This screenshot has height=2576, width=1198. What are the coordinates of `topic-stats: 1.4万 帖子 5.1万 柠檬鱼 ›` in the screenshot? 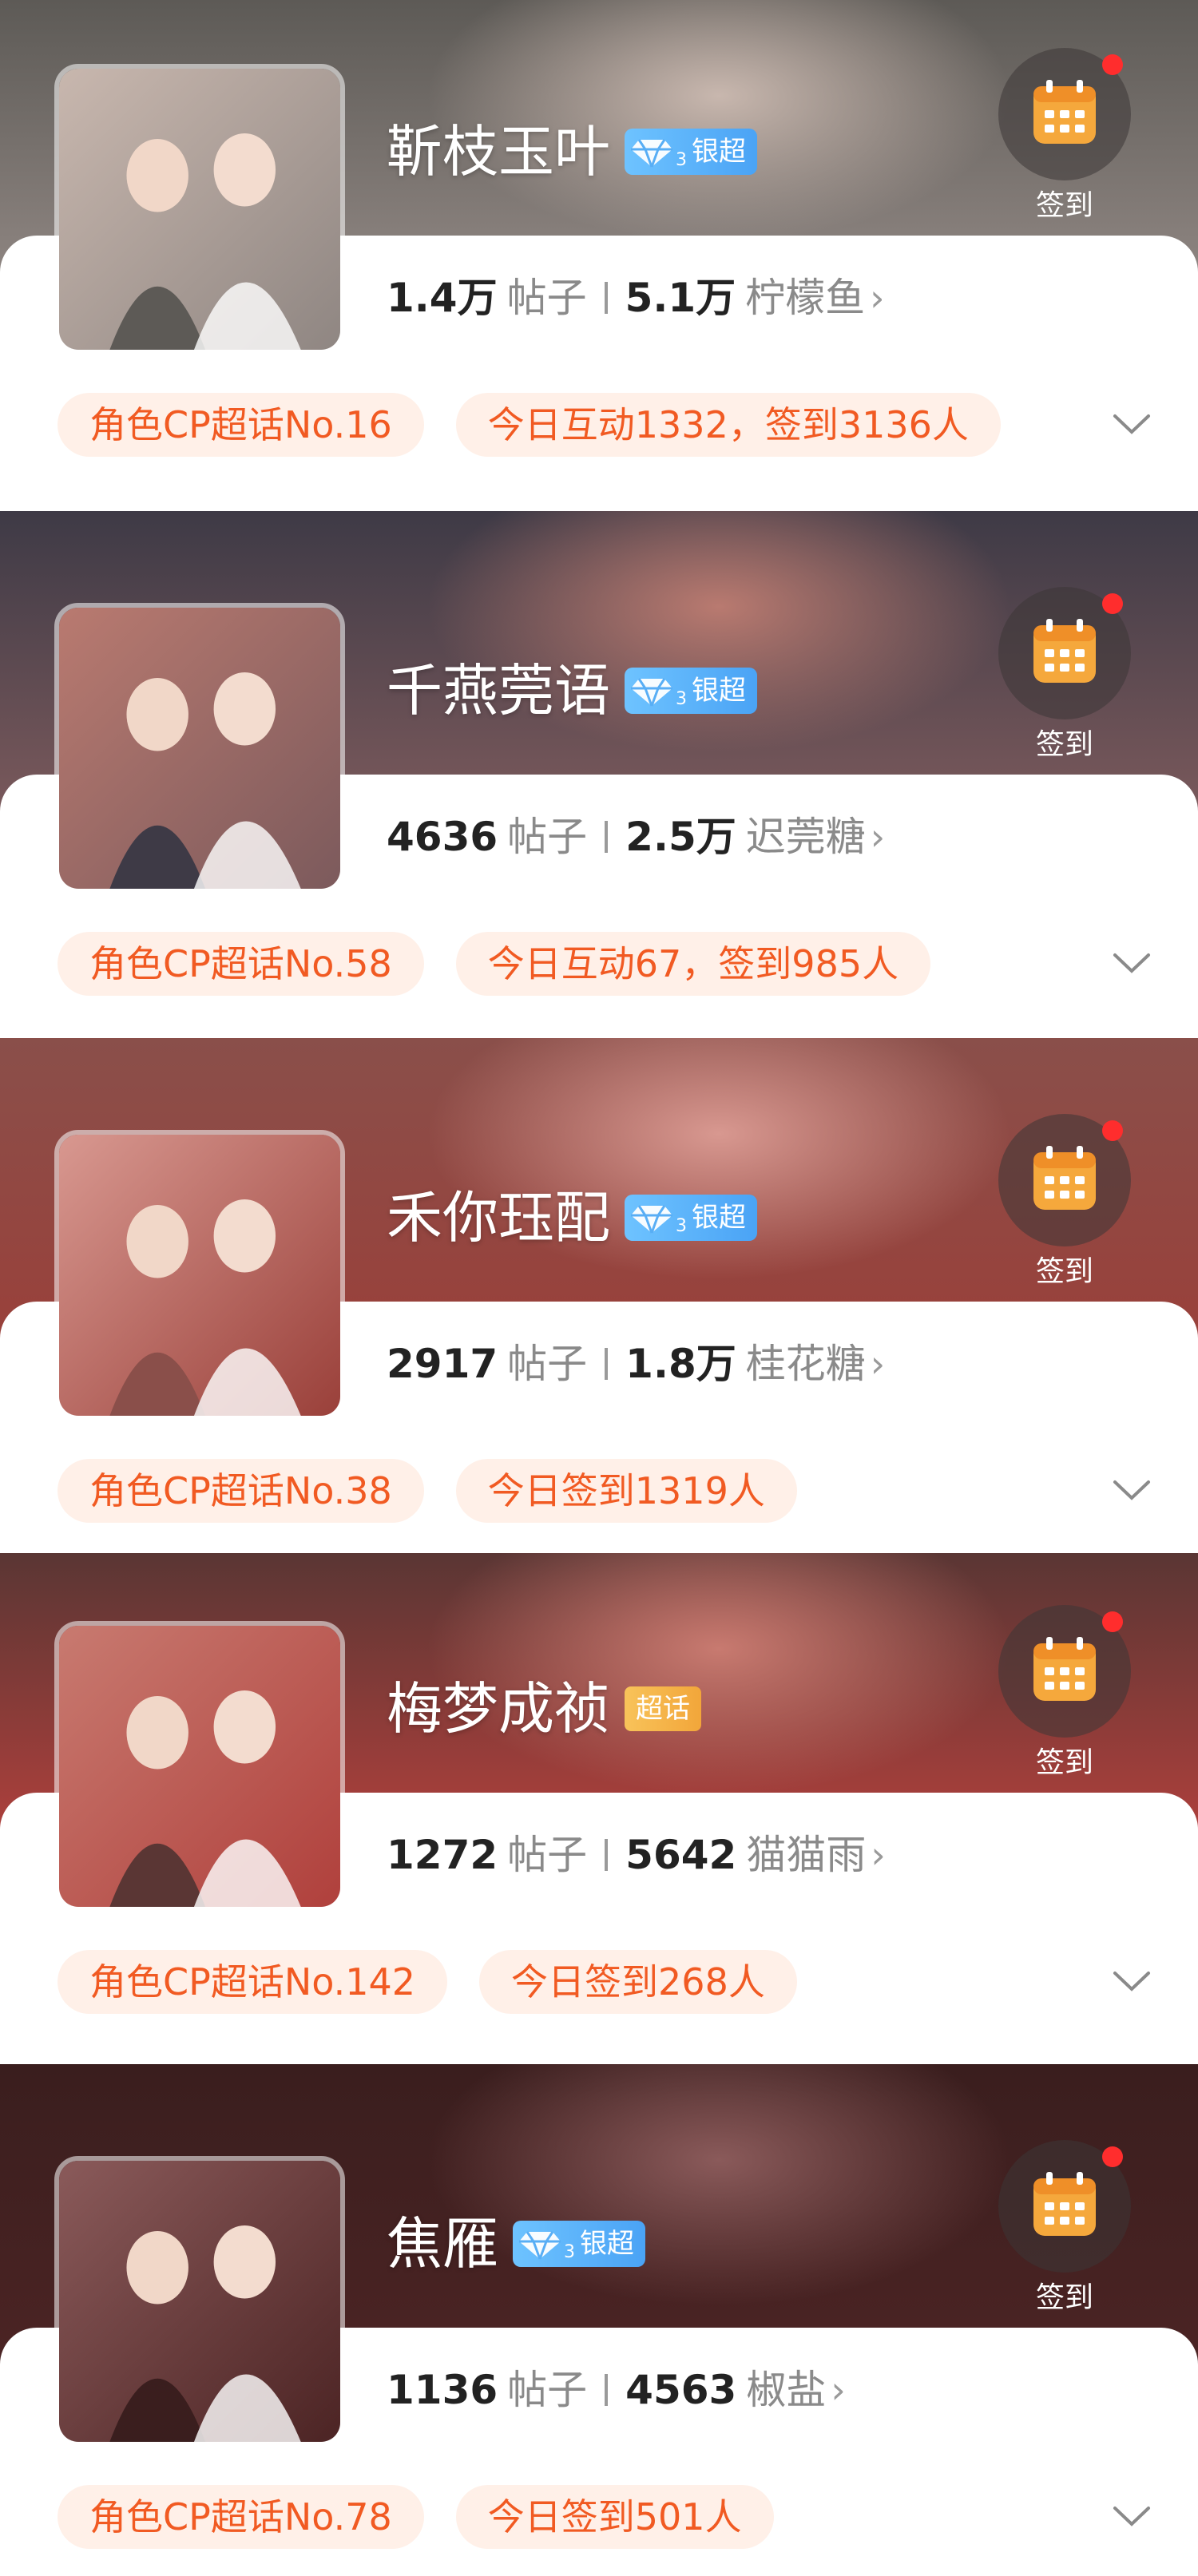 It's located at (636, 298).